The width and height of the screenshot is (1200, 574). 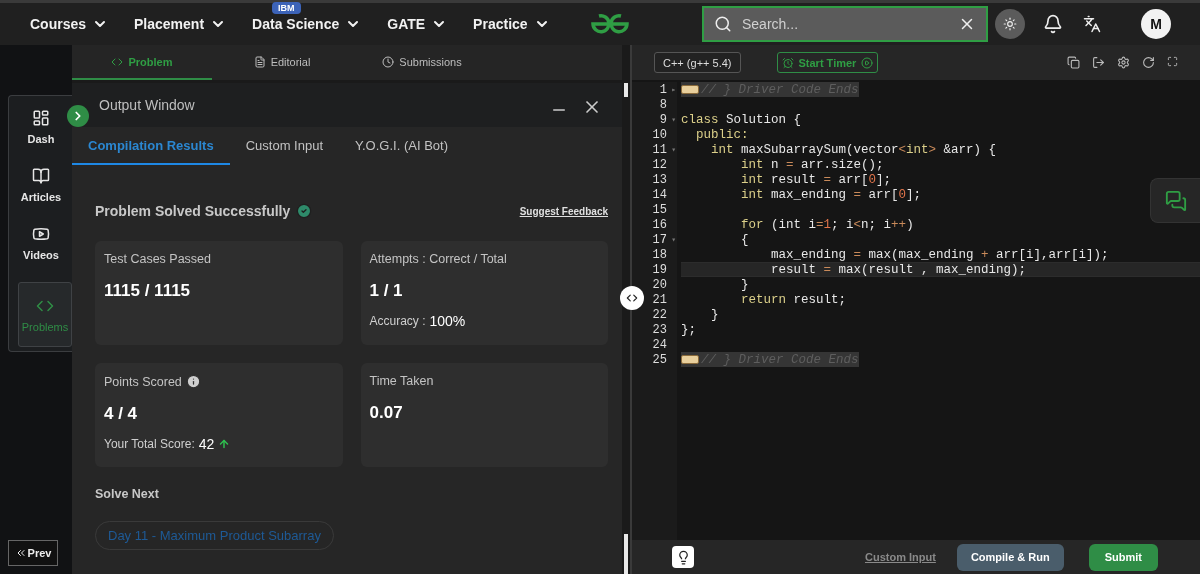 I want to click on code-line: int n = arr.size();, so click(x=812, y=164).